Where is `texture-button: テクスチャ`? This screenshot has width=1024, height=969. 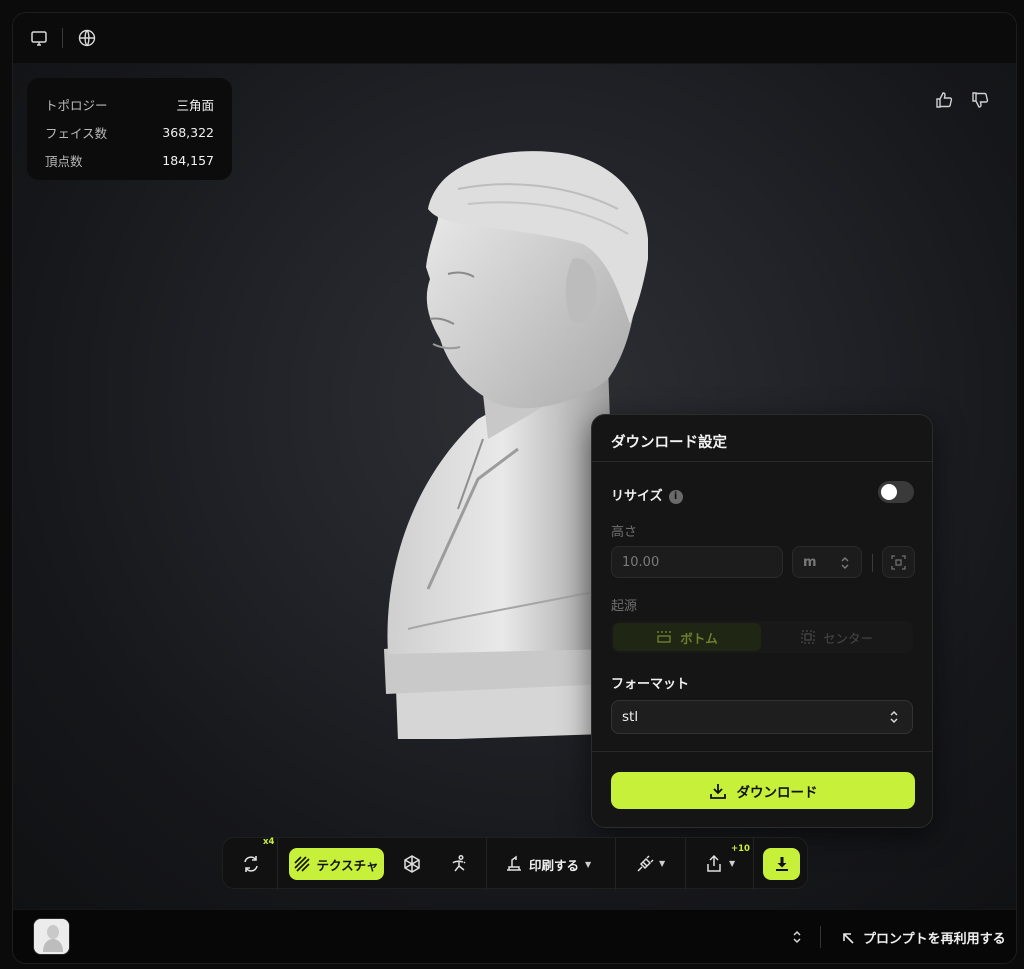 texture-button: テクスチャ is located at coordinates (336, 864).